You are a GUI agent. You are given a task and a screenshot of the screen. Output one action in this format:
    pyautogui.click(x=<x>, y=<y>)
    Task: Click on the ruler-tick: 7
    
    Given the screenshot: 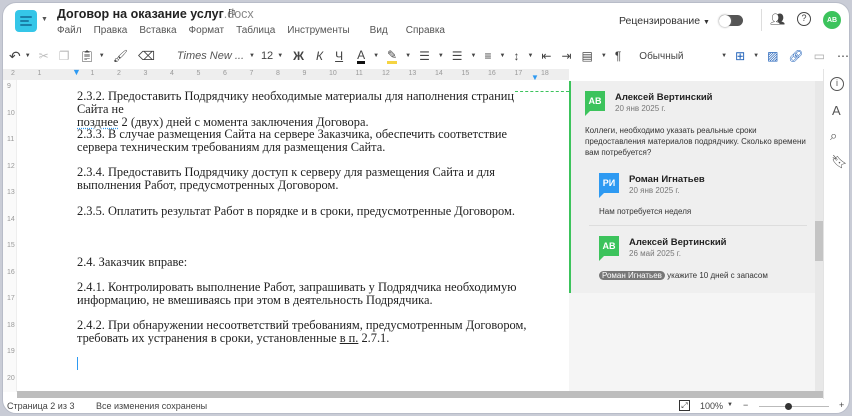 What is the action you would take?
    pyautogui.click(x=251, y=73)
    